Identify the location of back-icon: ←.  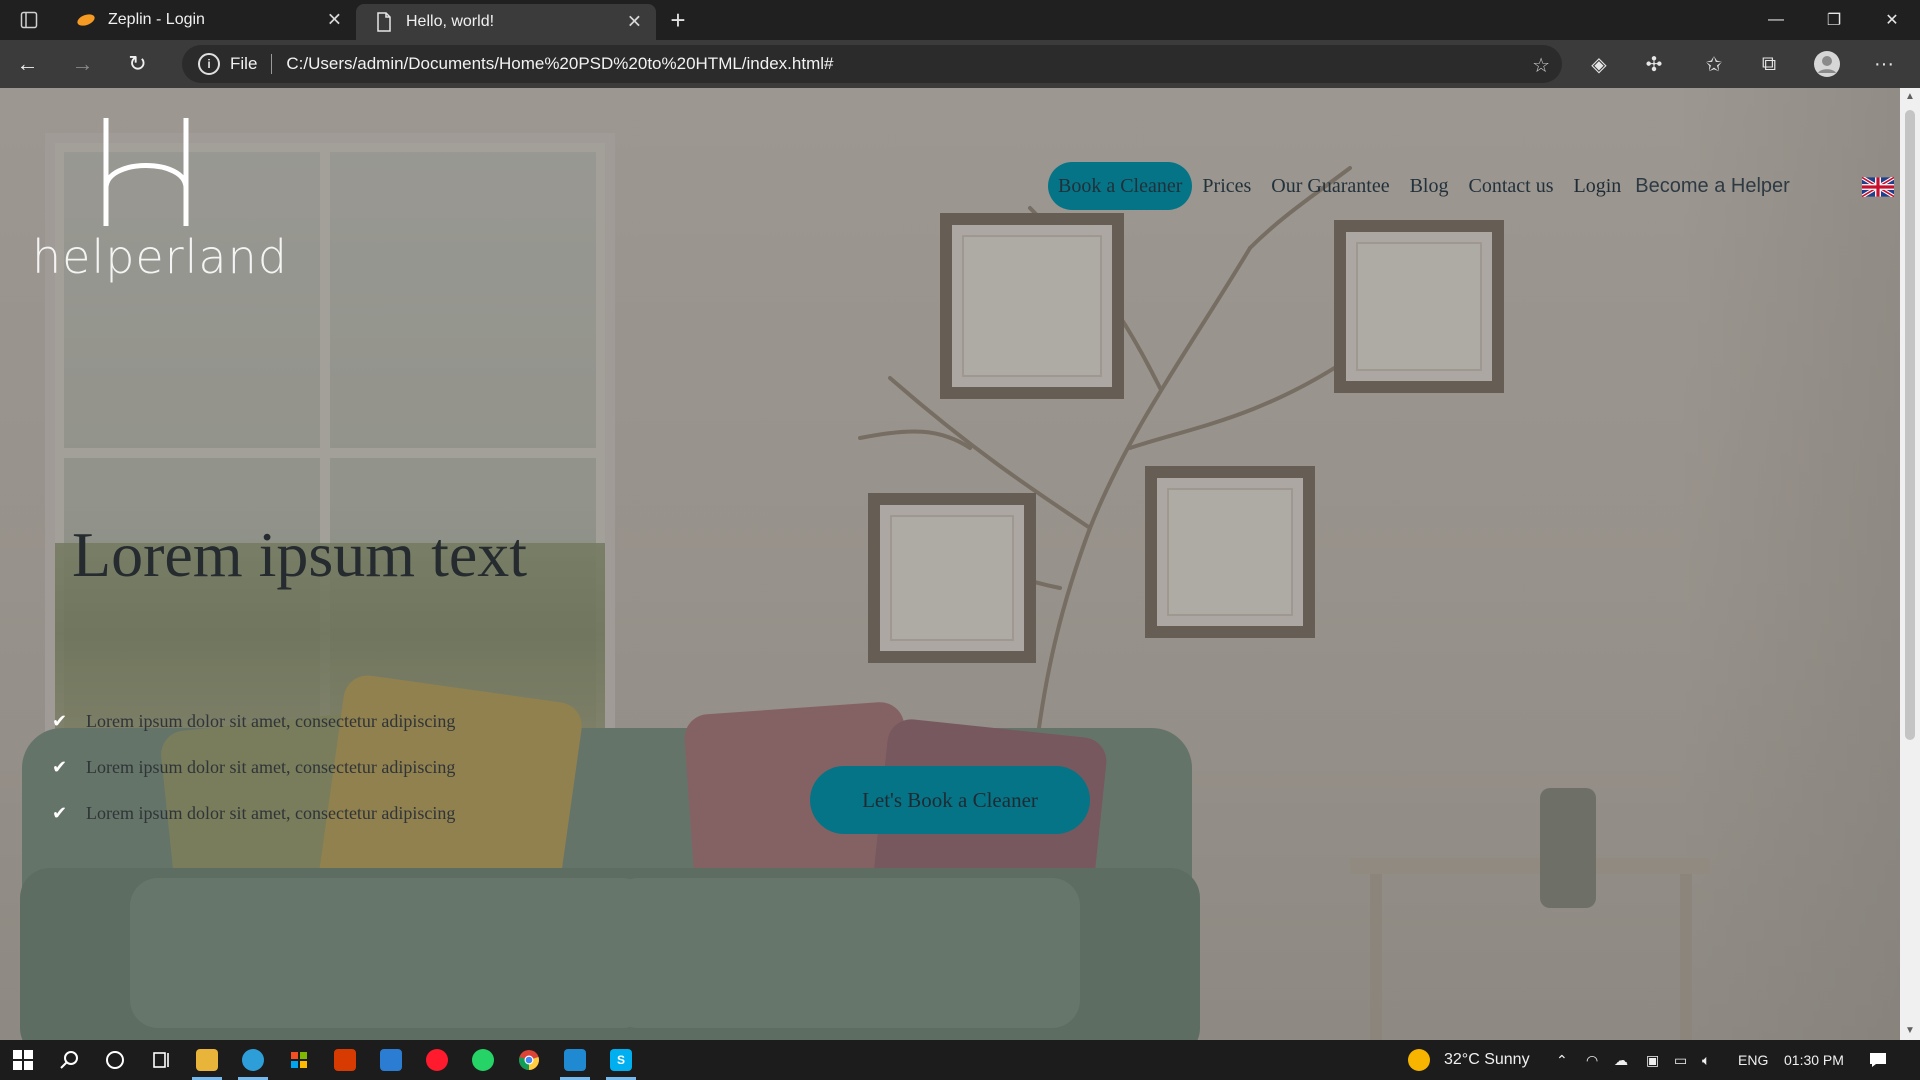
(27, 64).